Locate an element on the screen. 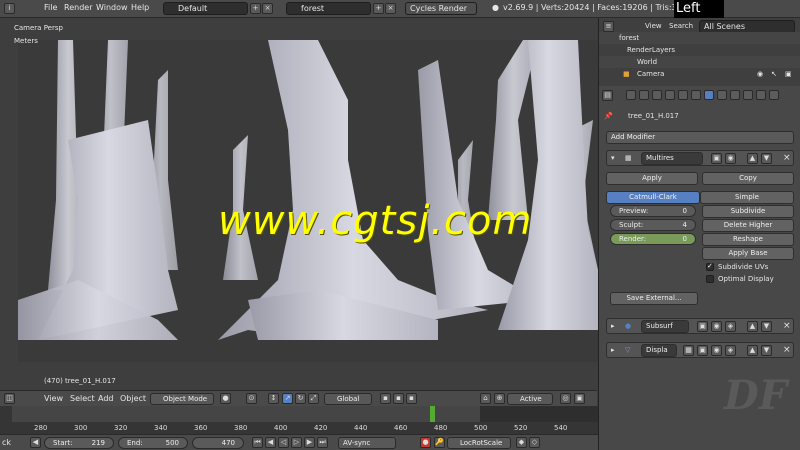  play-reverse-icon: ◁ is located at coordinates (283, 442).